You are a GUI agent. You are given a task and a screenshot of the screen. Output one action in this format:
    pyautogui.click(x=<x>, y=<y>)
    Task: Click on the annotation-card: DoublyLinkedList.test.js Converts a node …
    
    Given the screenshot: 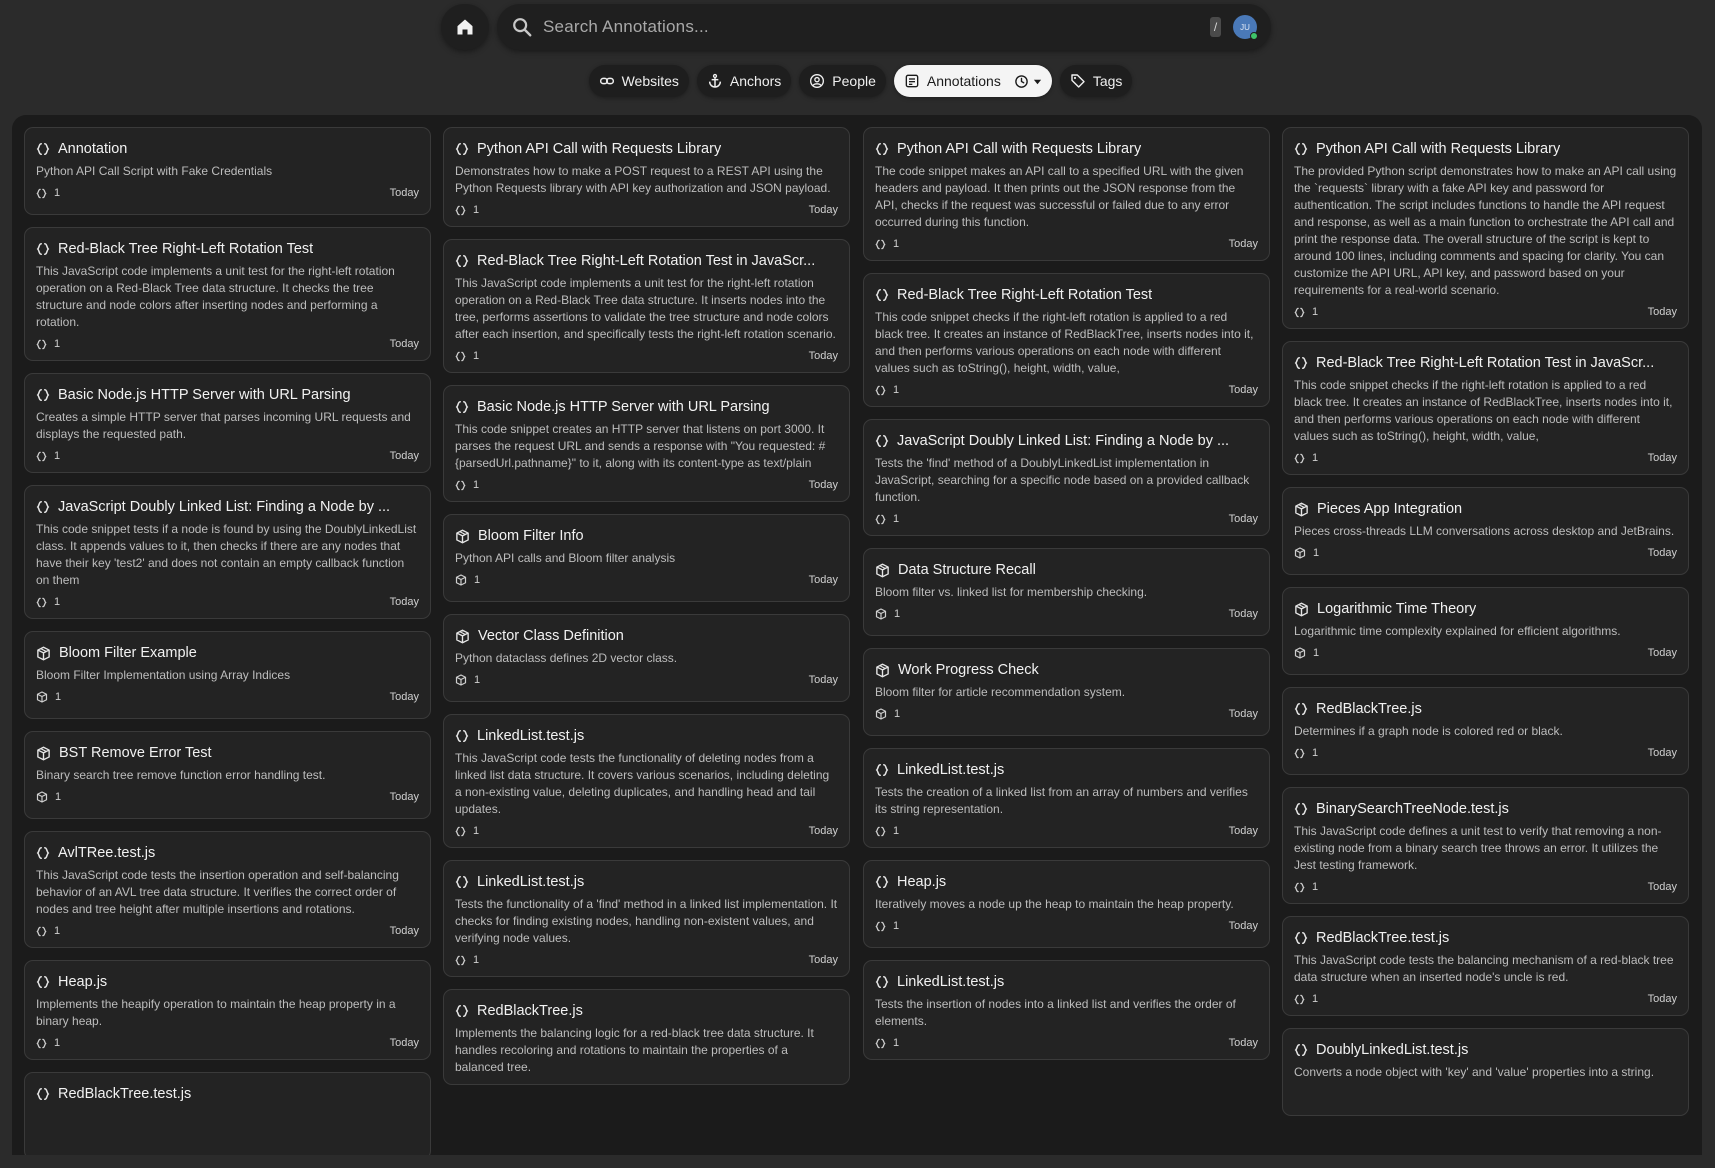 What is the action you would take?
    pyautogui.click(x=1485, y=1072)
    